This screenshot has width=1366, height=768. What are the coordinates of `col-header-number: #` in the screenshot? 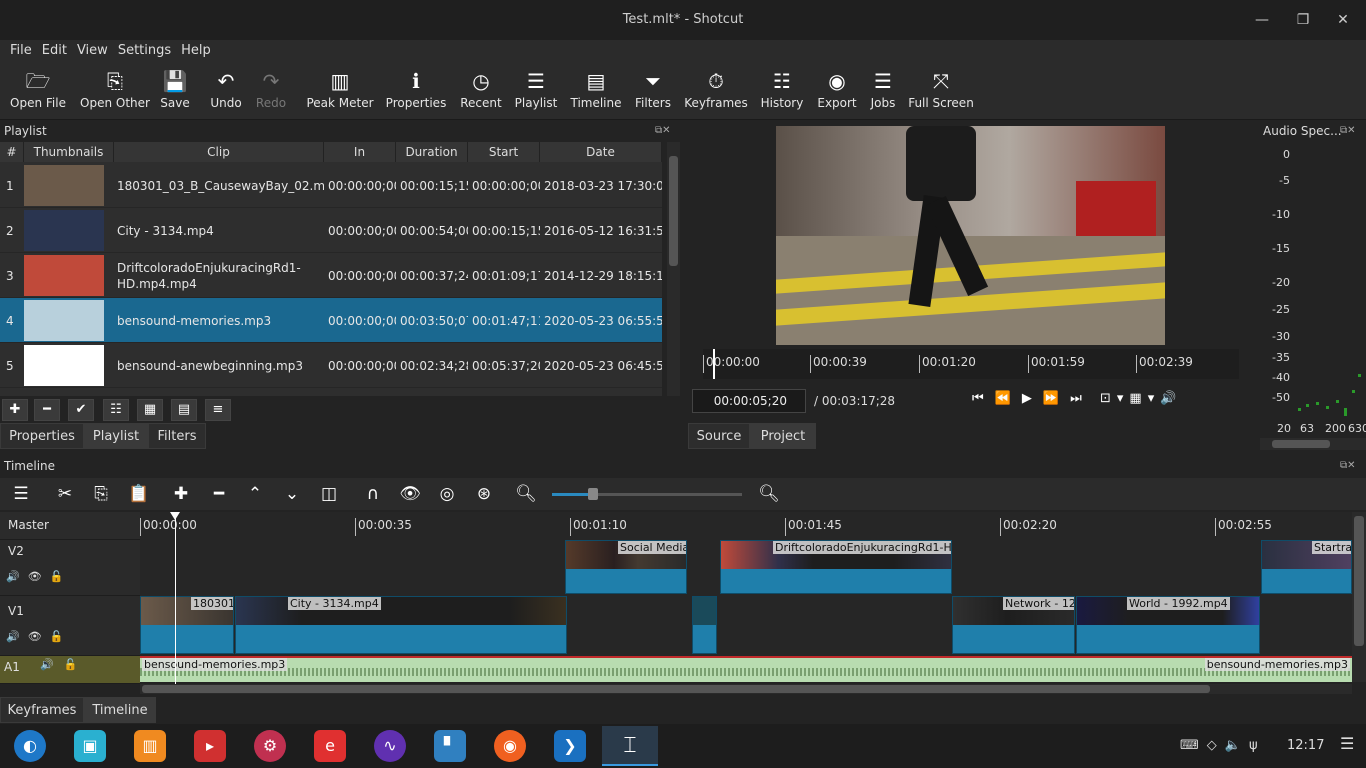 It's located at (12, 152).